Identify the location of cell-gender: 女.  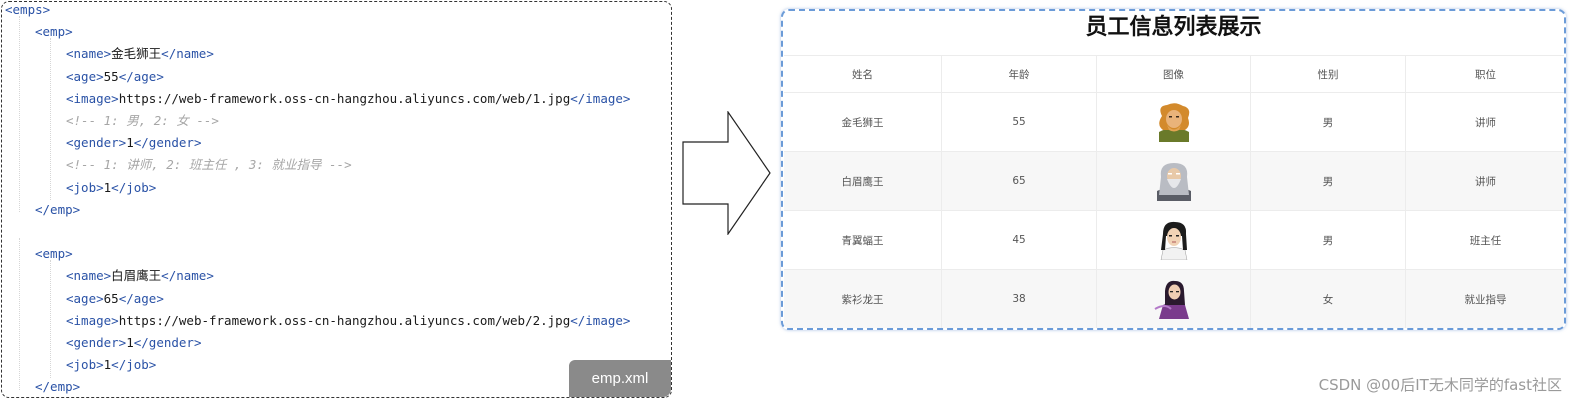
(1328, 299).